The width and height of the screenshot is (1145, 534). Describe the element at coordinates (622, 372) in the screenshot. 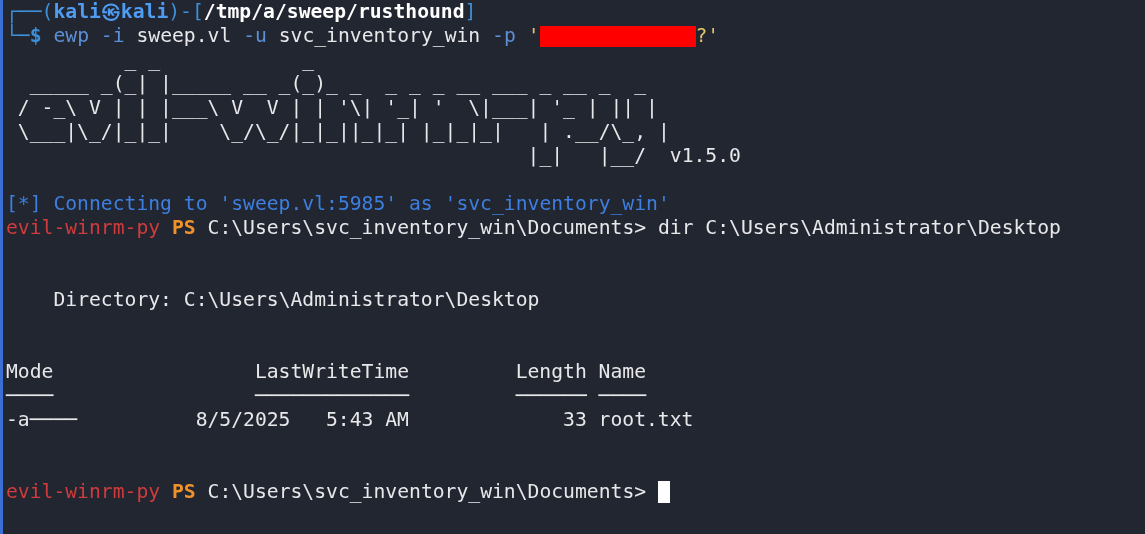

I see `column-header: Name` at that location.